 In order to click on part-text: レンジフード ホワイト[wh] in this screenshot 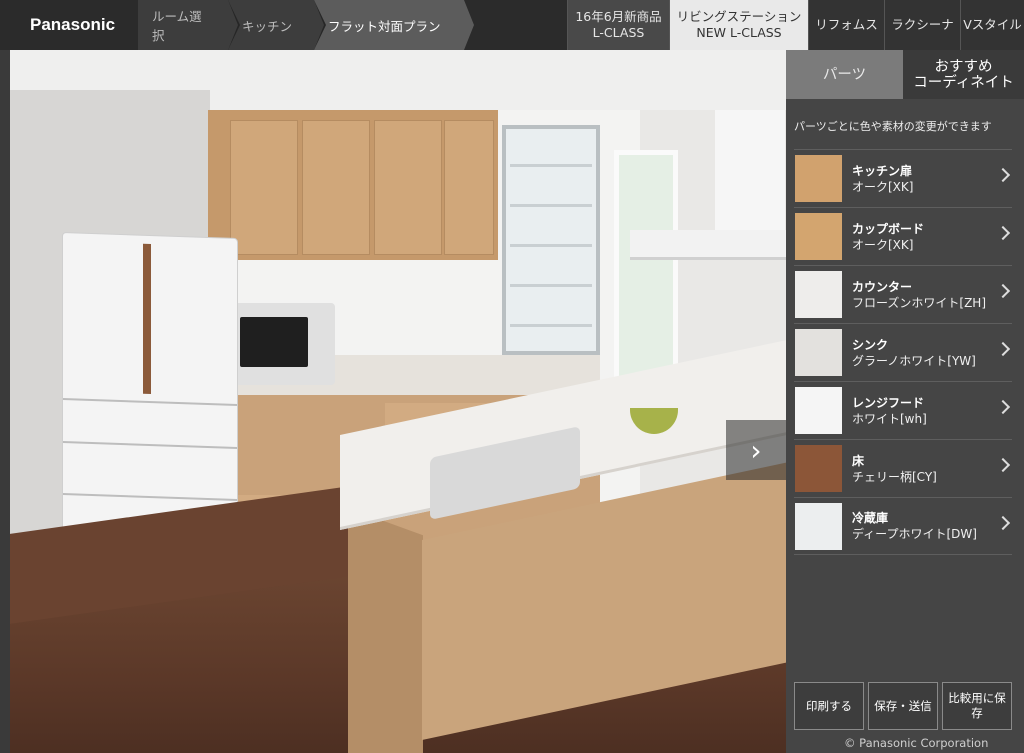, I will do `click(932, 411)`.